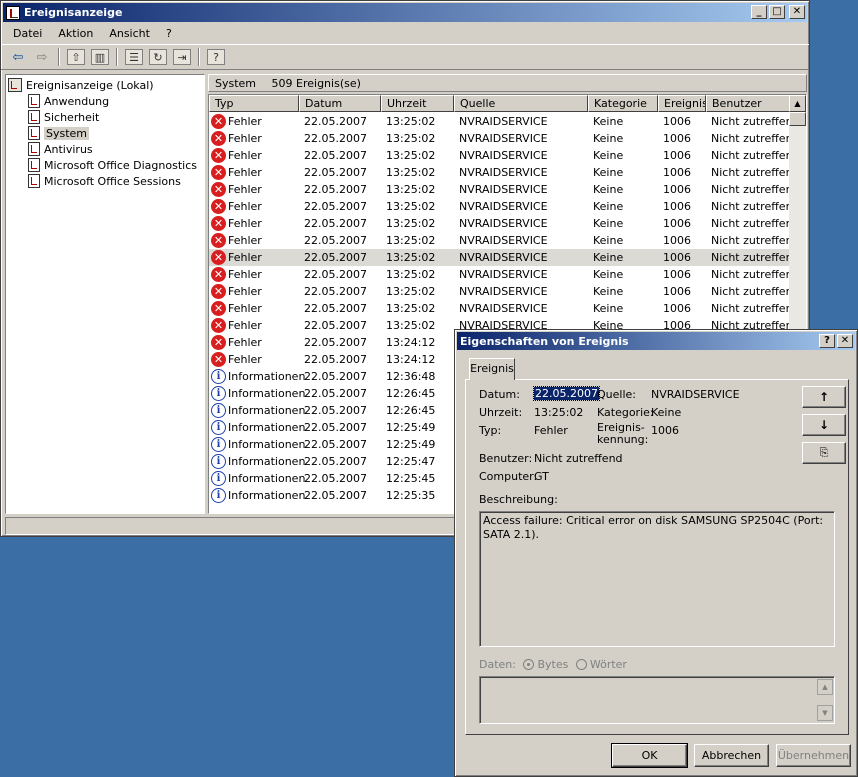  What do you see at coordinates (106, 85) in the screenshot?
I see `tree-item-root: Ereignisanzeige (Lokal)` at bounding box center [106, 85].